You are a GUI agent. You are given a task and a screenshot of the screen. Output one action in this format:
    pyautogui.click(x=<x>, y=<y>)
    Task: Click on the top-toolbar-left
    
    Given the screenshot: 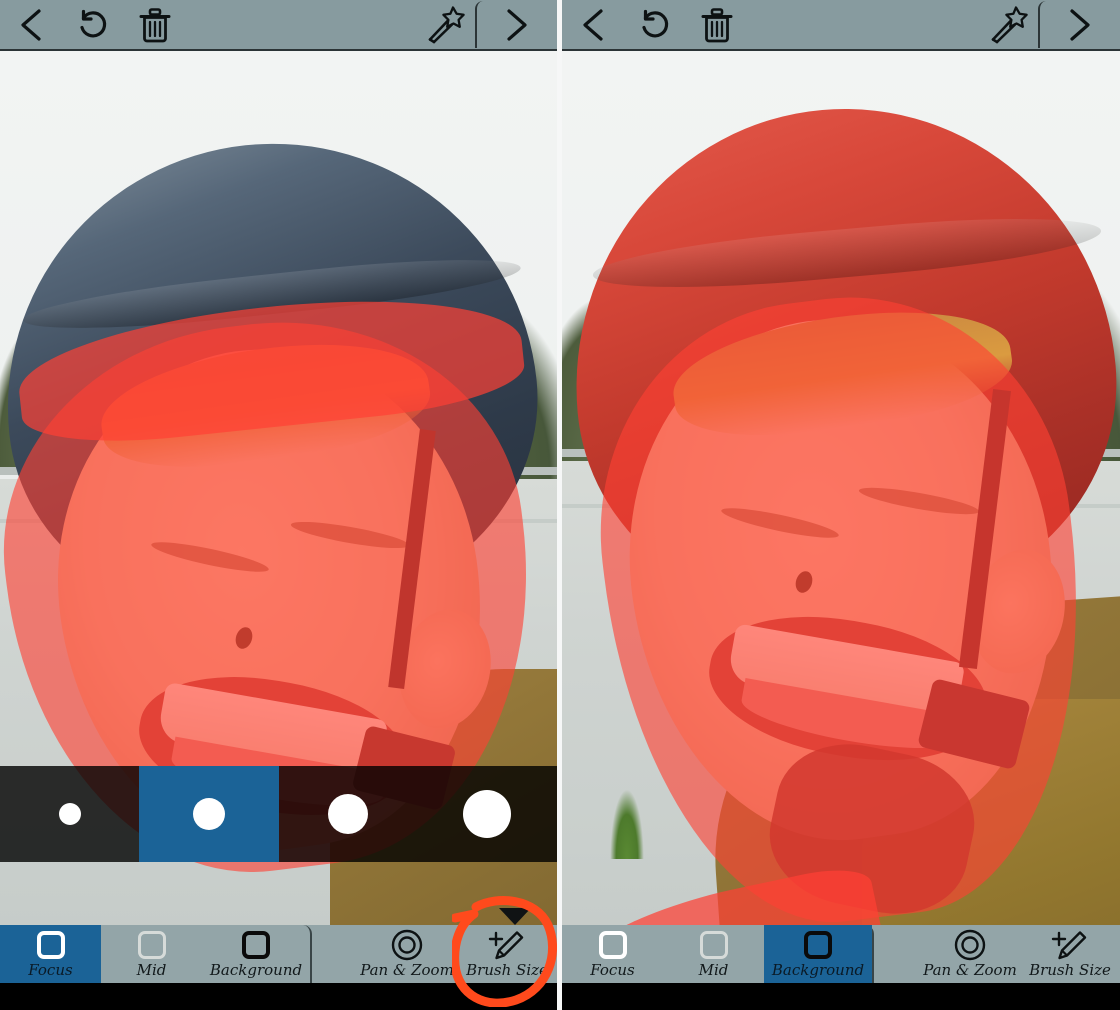 What is the action you would take?
    pyautogui.click(x=278, y=25)
    